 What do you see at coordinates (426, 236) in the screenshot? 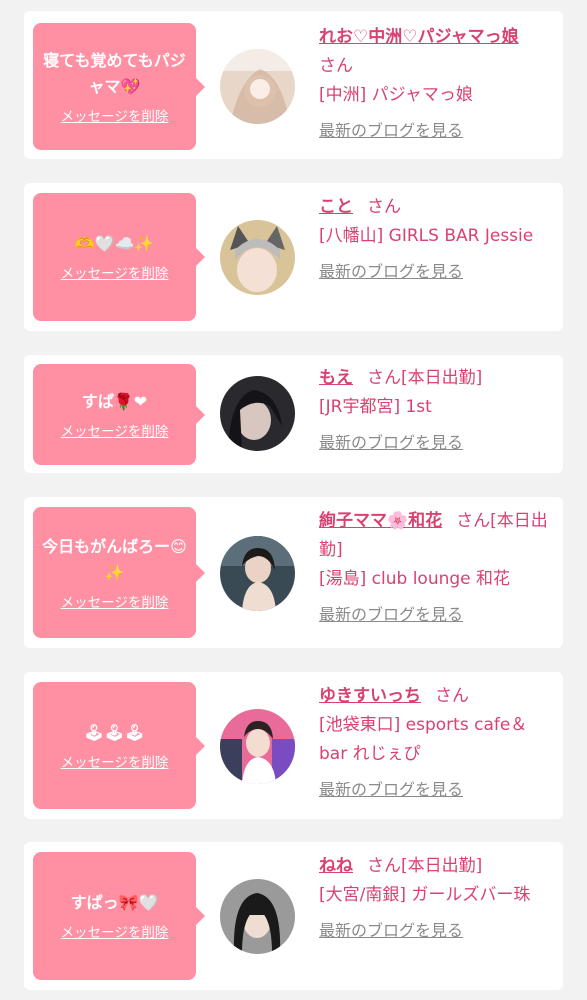
I see `shop-name: [八幡山] GIRLS BAR Jessie` at bounding box center [426, 236].